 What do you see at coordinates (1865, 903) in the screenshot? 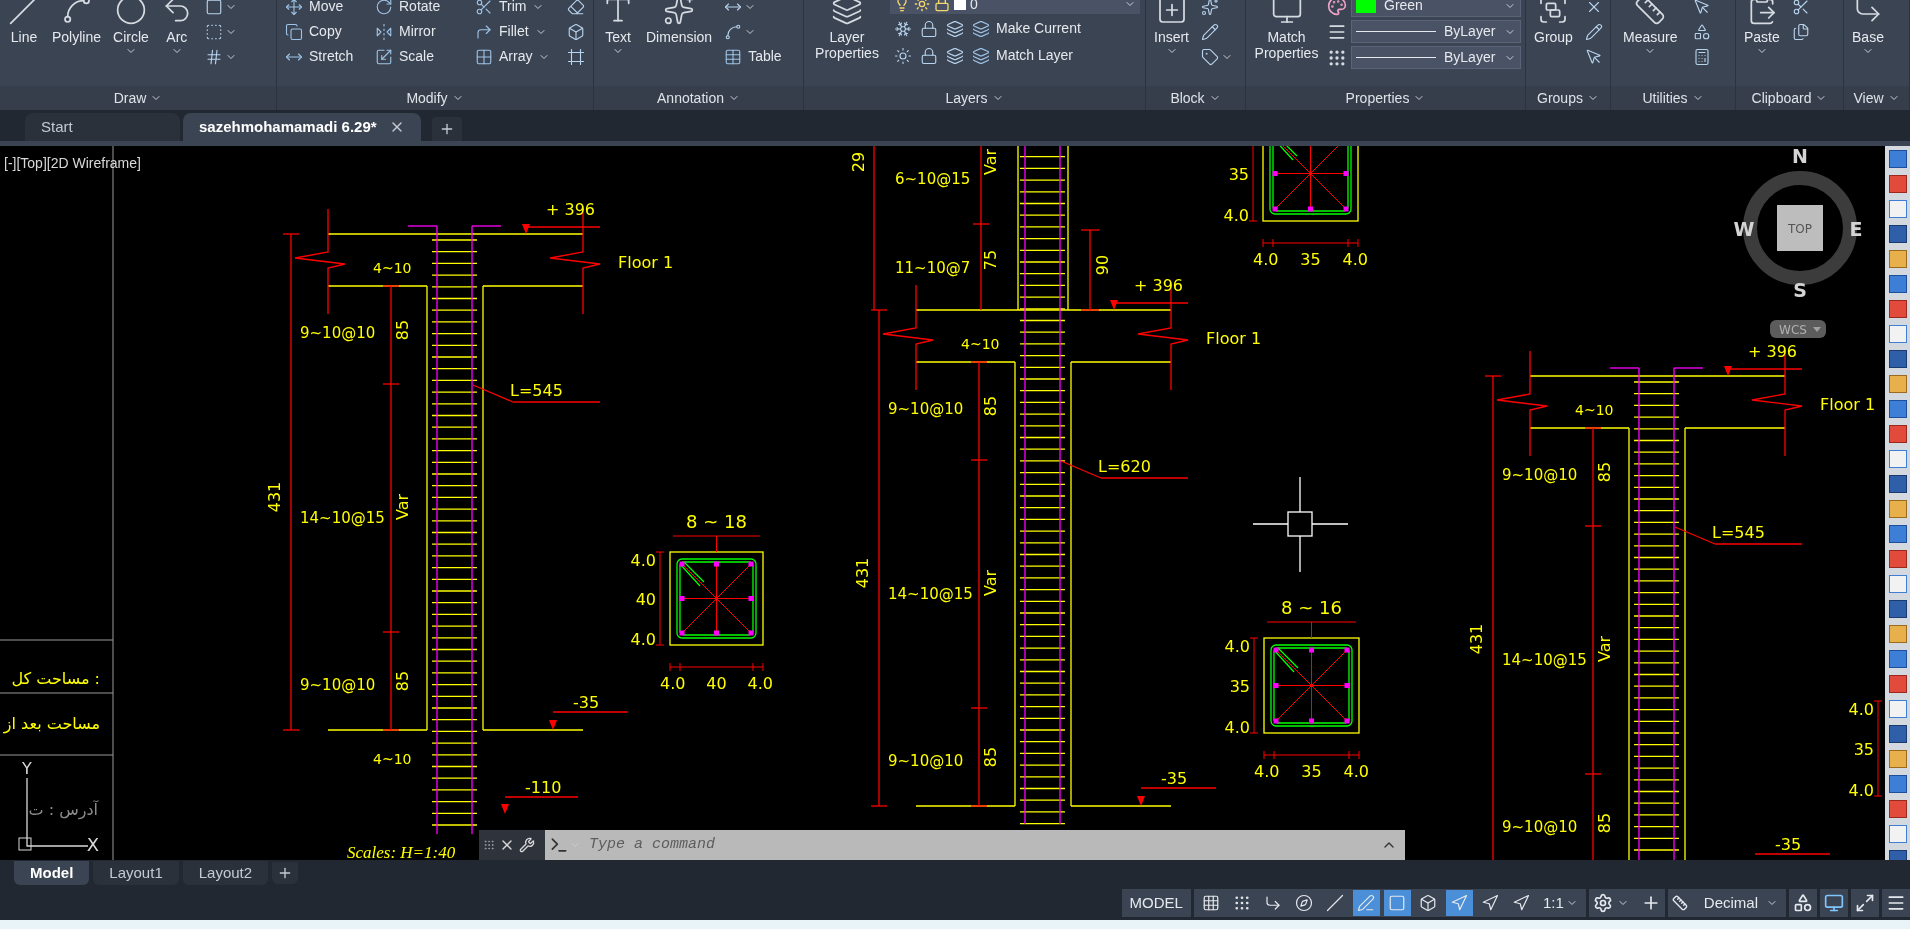
I see `fullscreen-icon` at bounding box center [1865, 903].